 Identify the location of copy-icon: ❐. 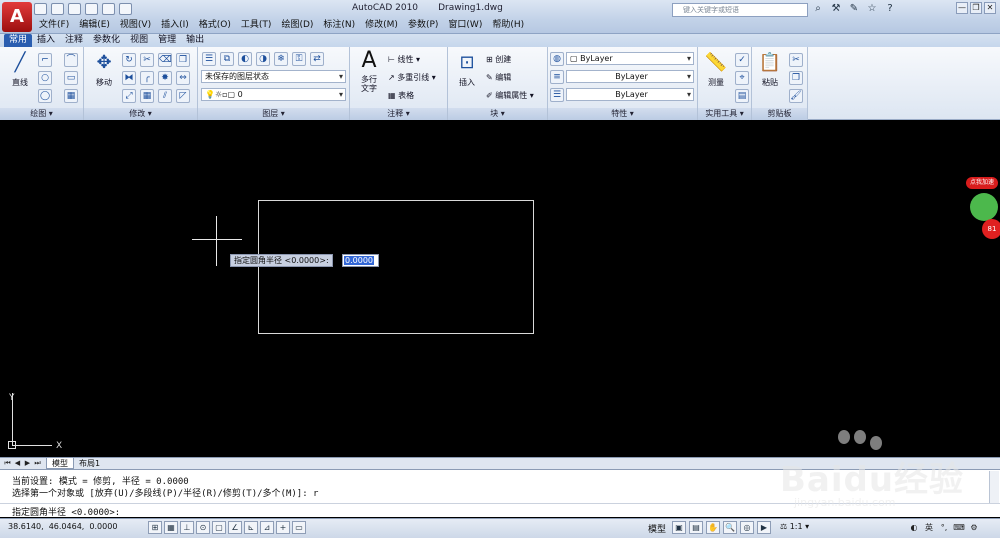
(183, 60).